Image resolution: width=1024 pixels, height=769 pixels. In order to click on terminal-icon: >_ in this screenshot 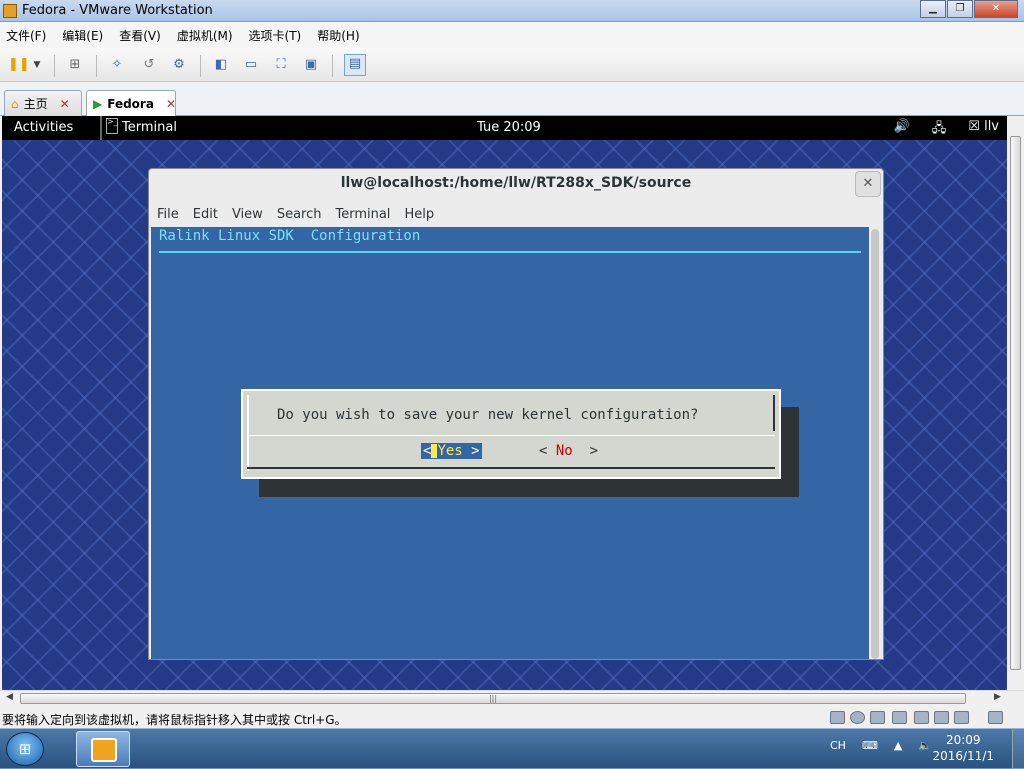, I will do `click(112, 126)`.